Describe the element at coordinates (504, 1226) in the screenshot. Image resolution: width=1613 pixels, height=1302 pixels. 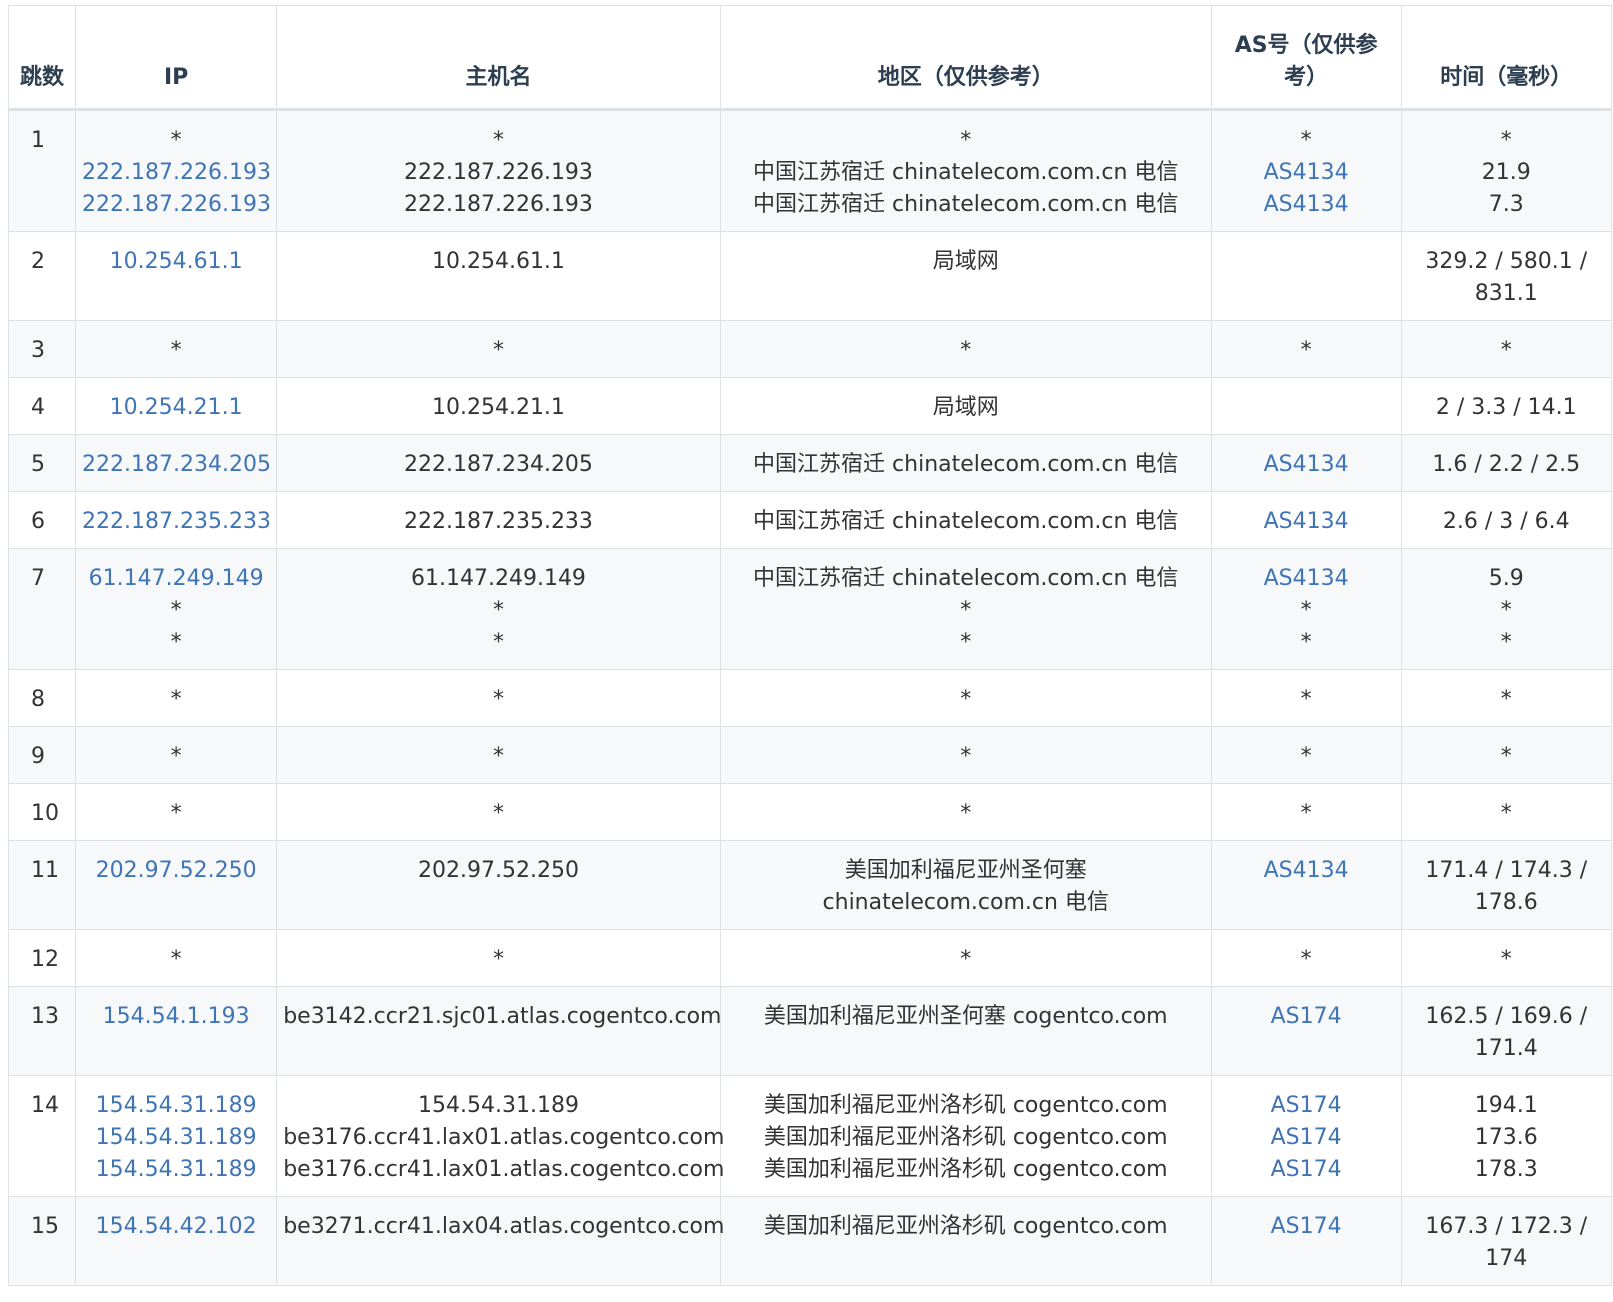
I see `hostname: be3271.ccr41.lax04.atlas.cogentco.com` at that location.